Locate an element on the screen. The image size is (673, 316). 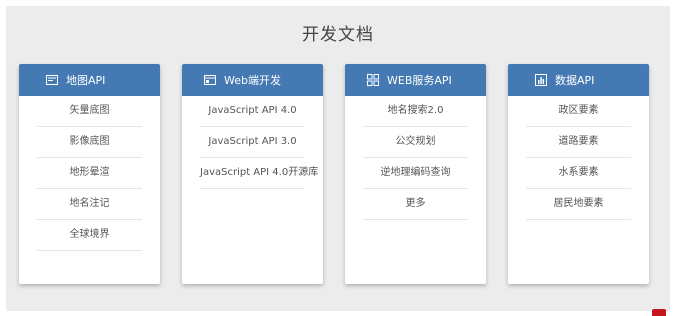
map-icon is located at coordinates (52, 80).